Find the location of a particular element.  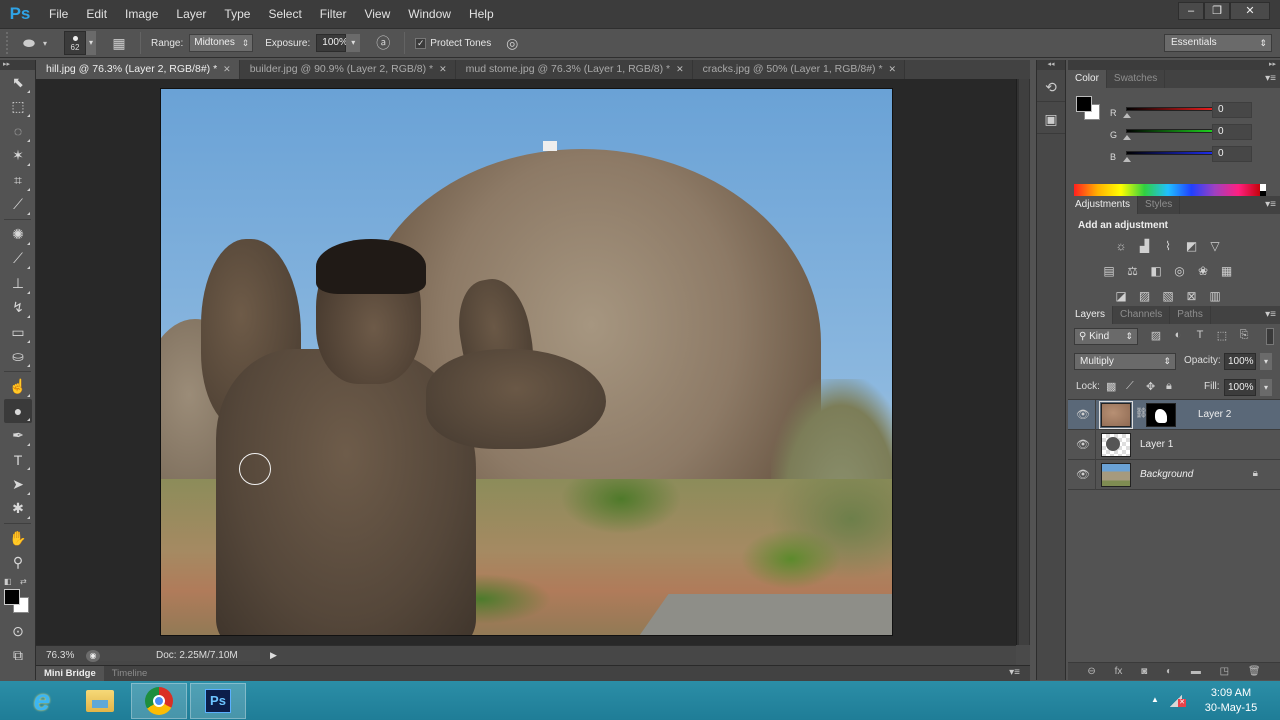

pen-tool: ✒ is located at coordinates (18, 435).